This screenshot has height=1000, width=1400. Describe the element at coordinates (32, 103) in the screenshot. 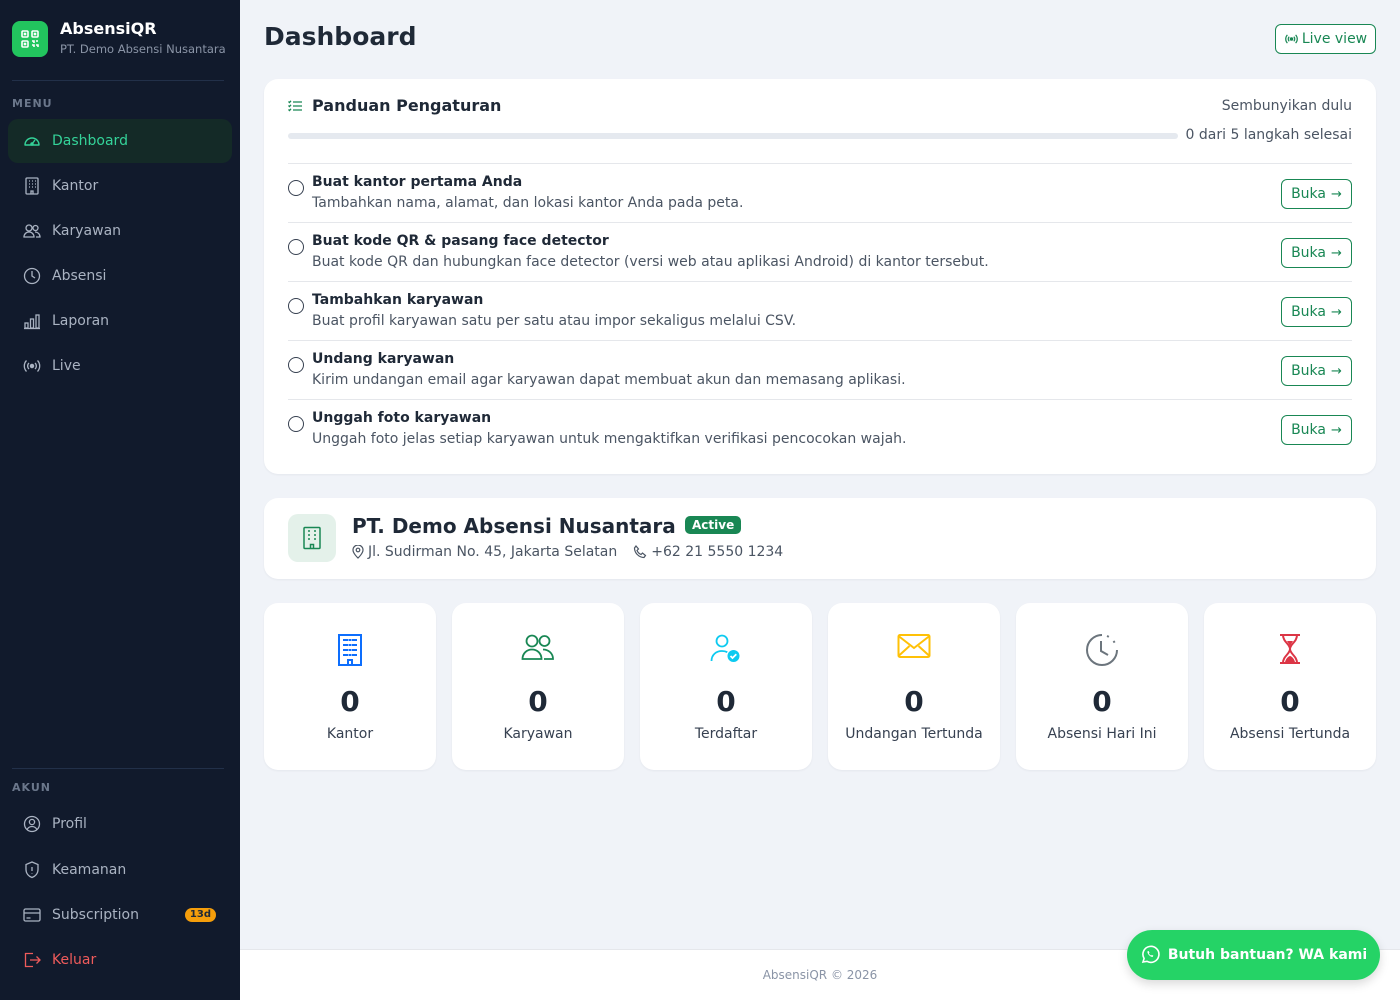

I see `menu-section-label: MENU` at that location.